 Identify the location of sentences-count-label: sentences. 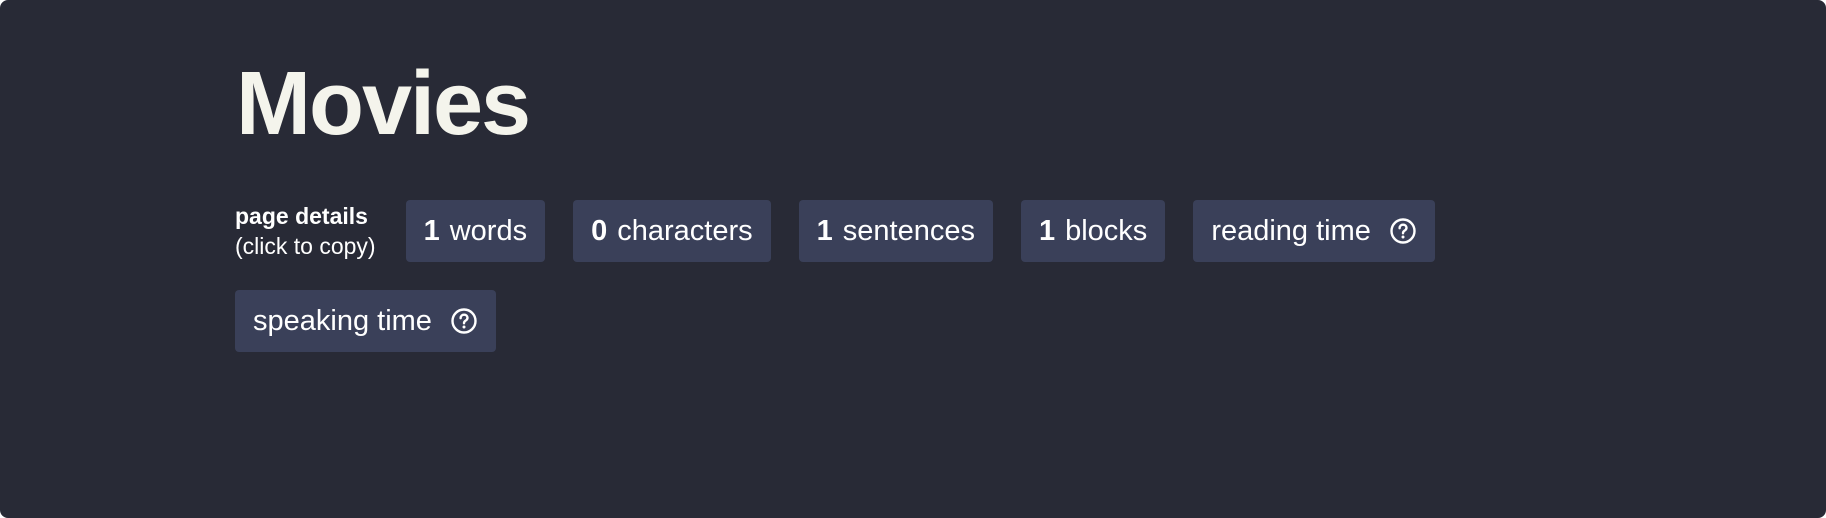
(908, 230).